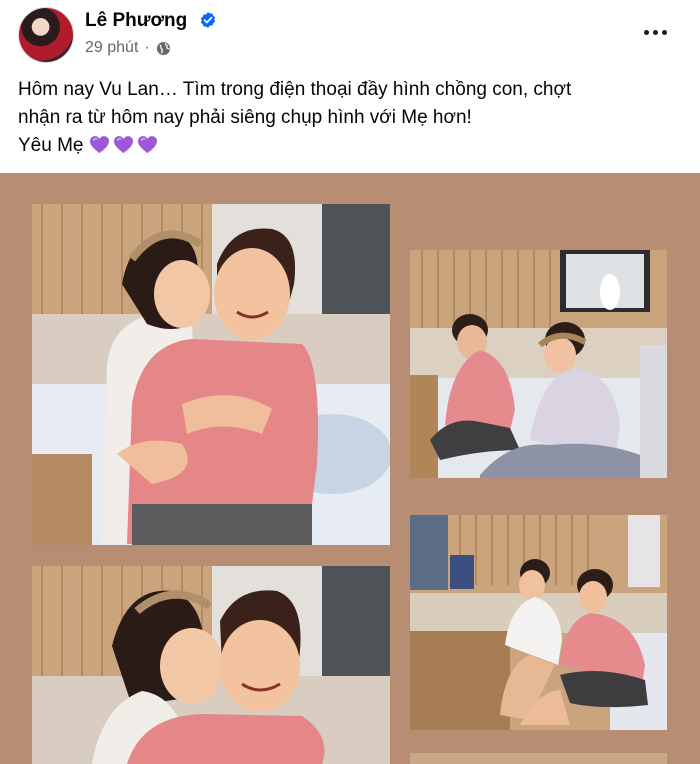 This screenshot has width=700, height=764. I want to click on heart-emojis, so click(123, 144).